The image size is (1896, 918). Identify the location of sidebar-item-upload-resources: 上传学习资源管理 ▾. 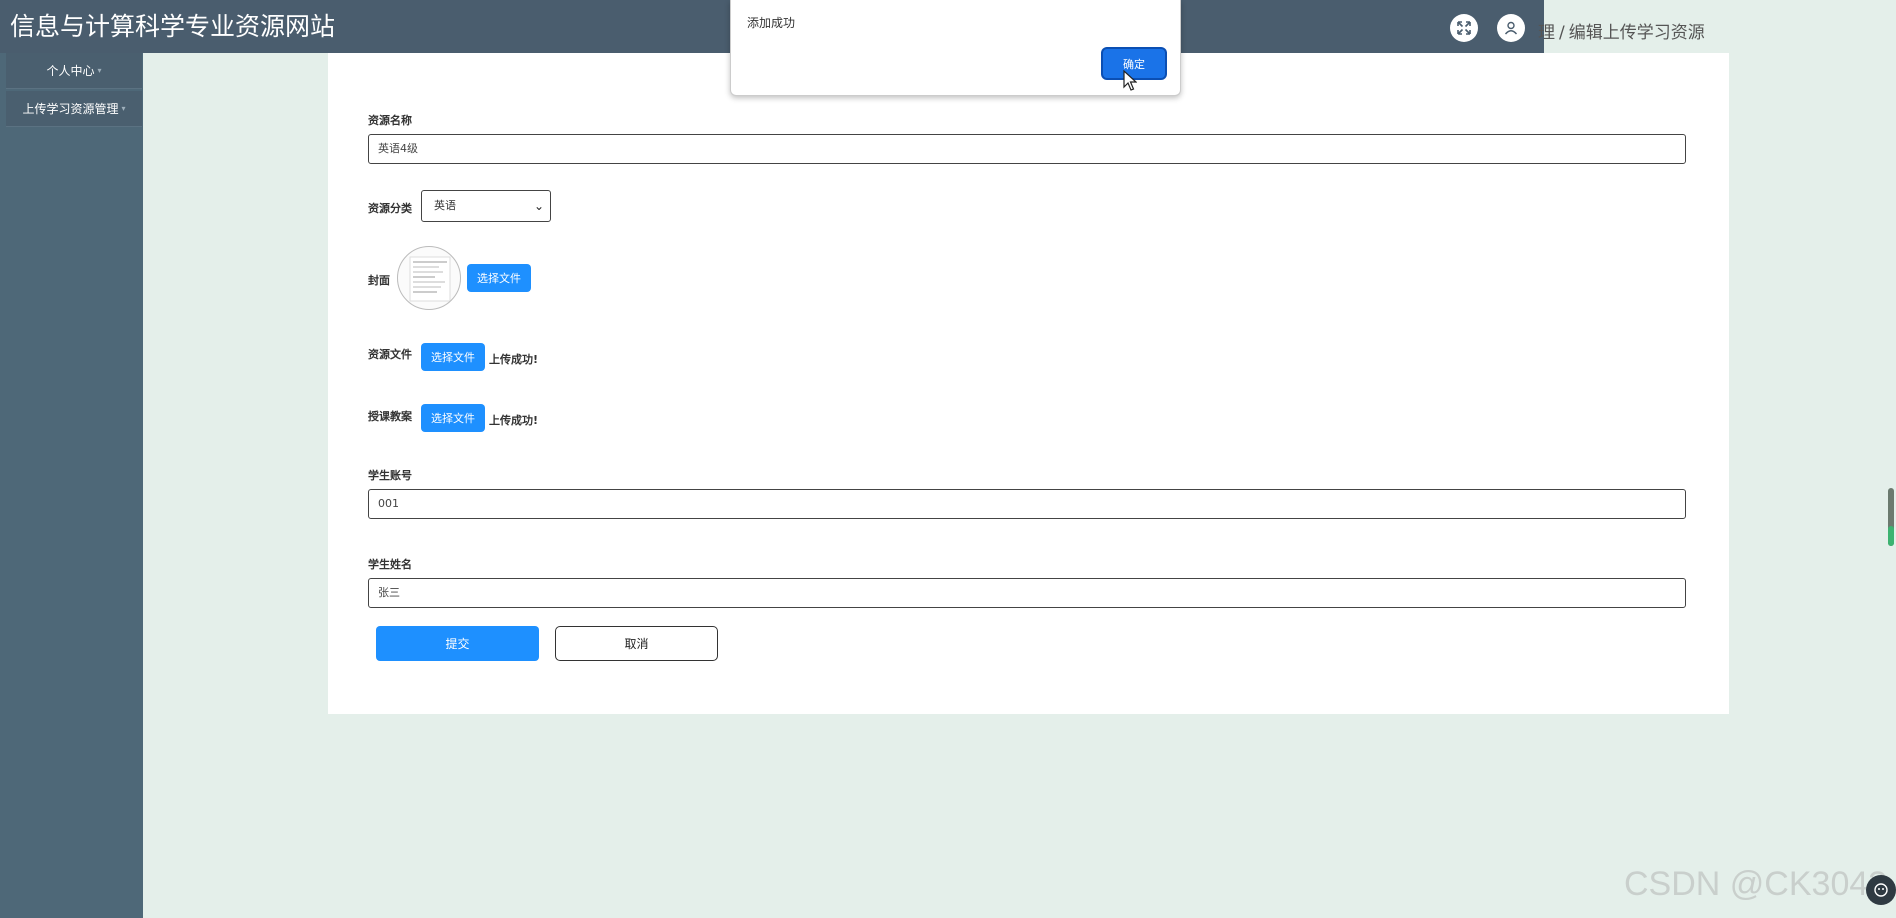
(74, 109).